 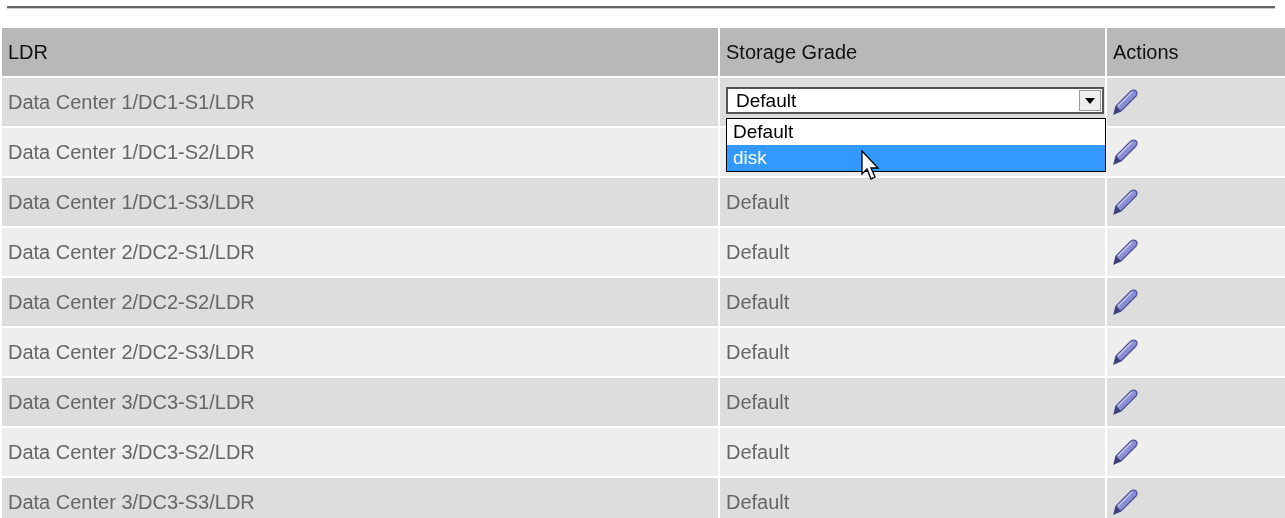 What do you see at coordinates (360, 202) in the screenshot?
I see `ldr-cell: Data Center 1/DC1-S3/LDR` at bounding box center [360, 202].